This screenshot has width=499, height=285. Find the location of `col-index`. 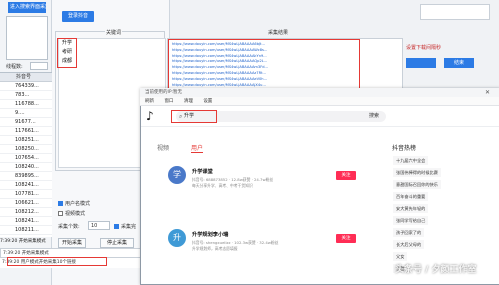

col-index is located at coordinates (7, 77).